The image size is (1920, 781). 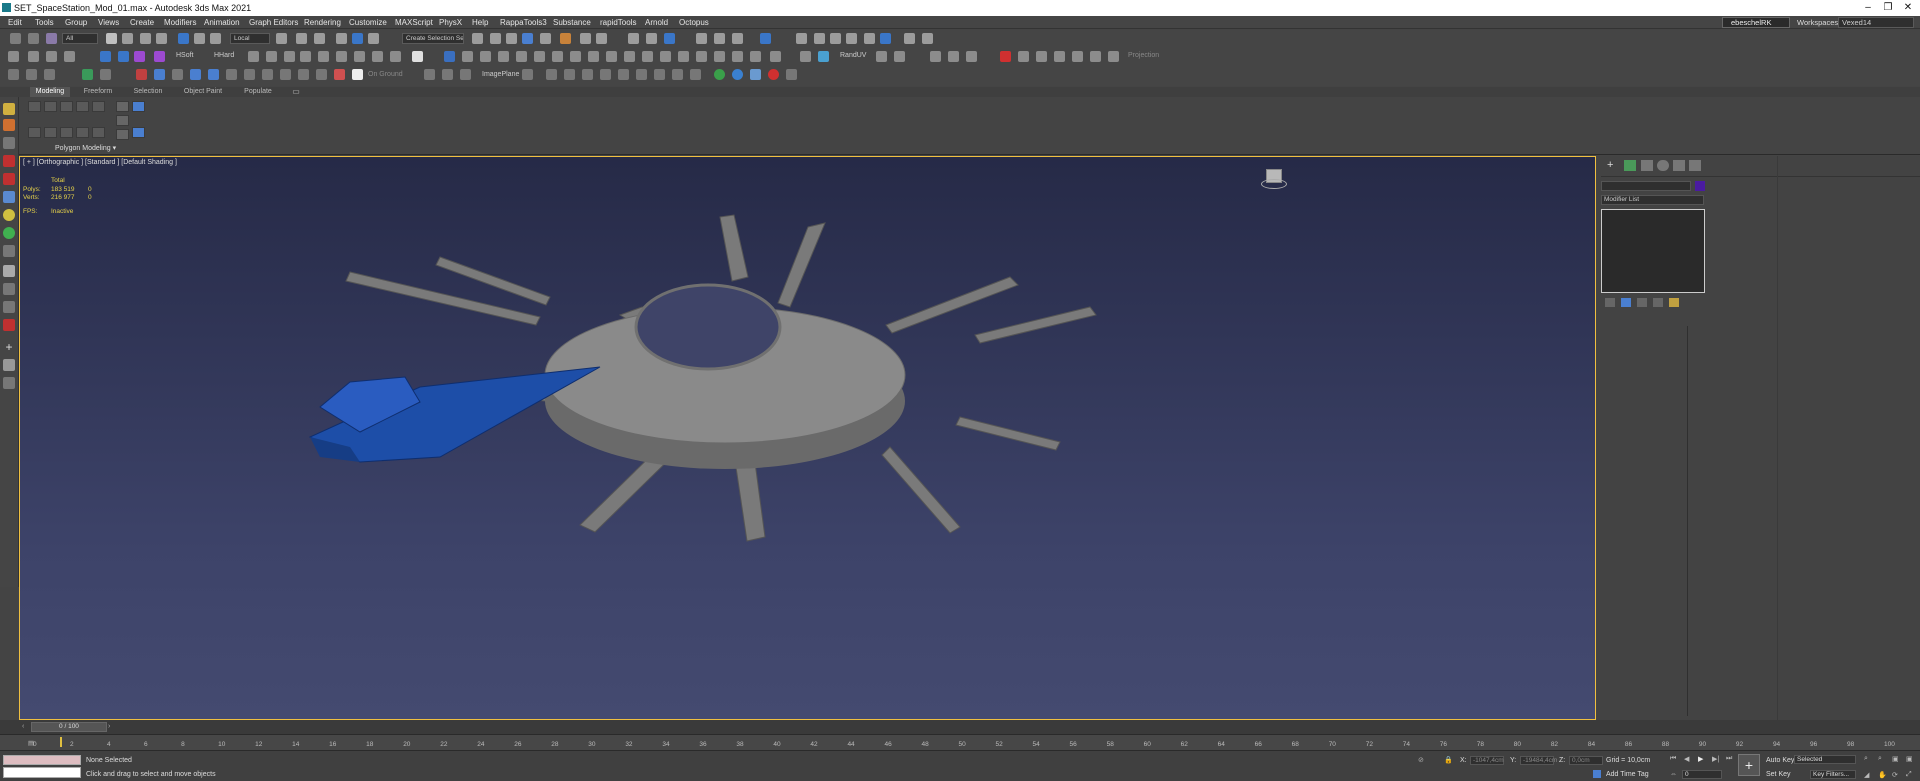 I want to click on cut-icon, so click(x=253, y=56).